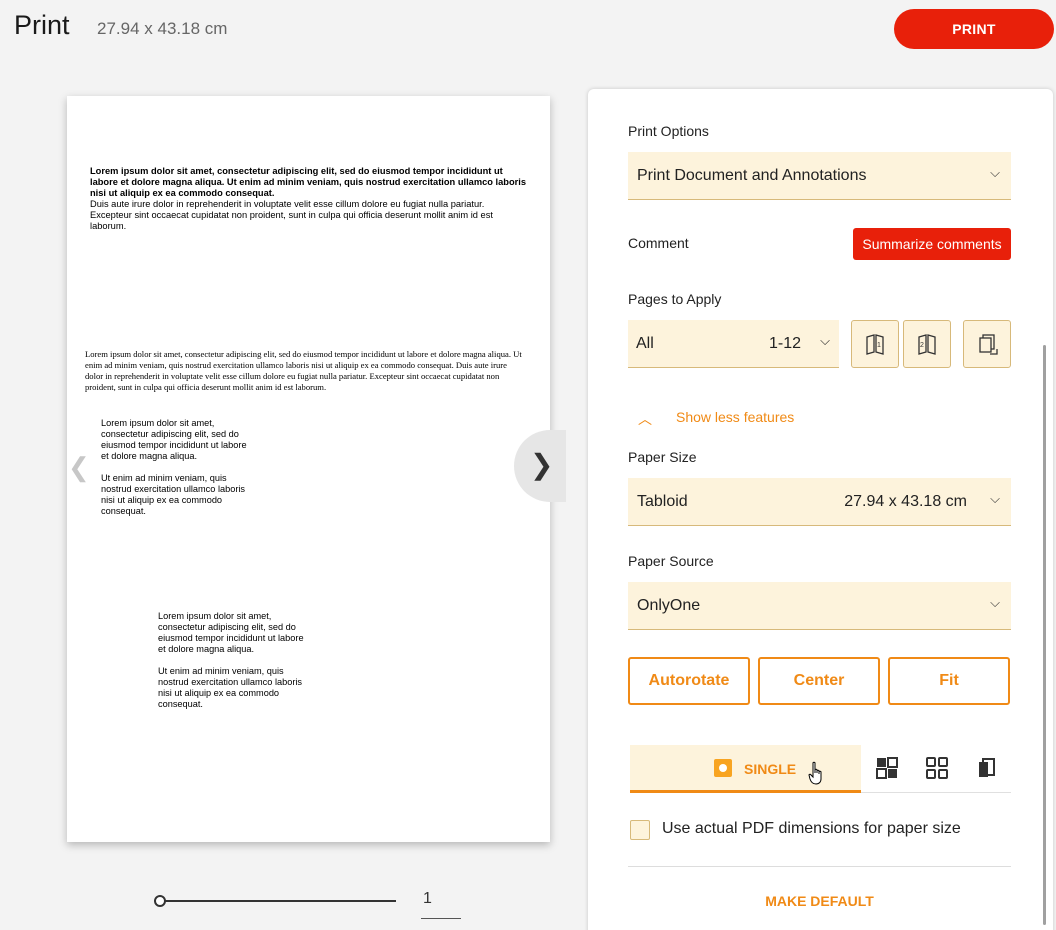 The image size is (1056, 930). What do you see at coordinates (723, 768) in the screenshot?
I see `single-layout-icon` at bounding box center [723, 768].